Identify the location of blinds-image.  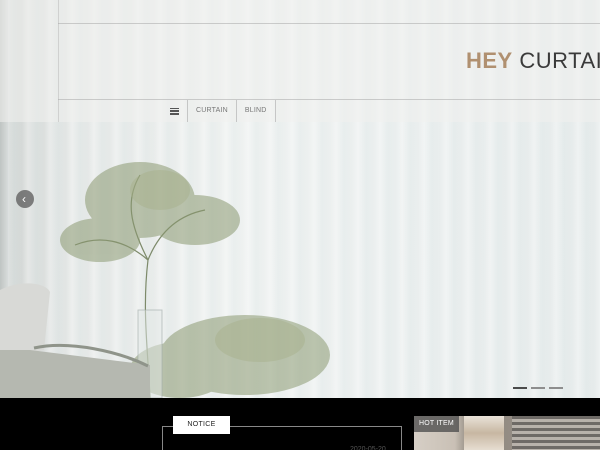
(556, 433).